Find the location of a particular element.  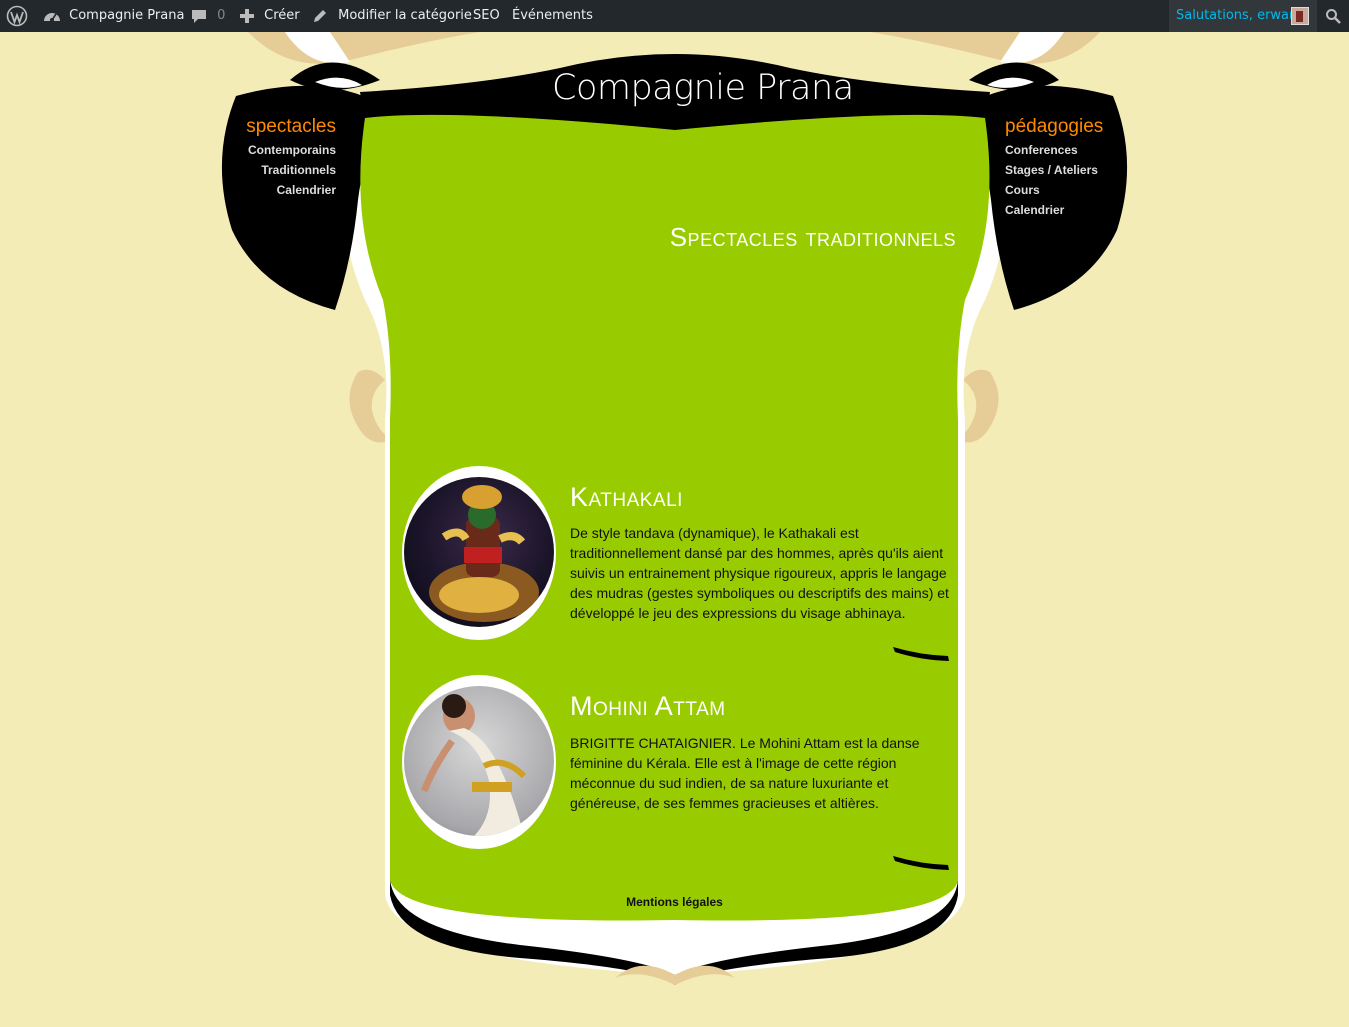

logo-text: Compagnie Prana is located at coordinates (703, 88).